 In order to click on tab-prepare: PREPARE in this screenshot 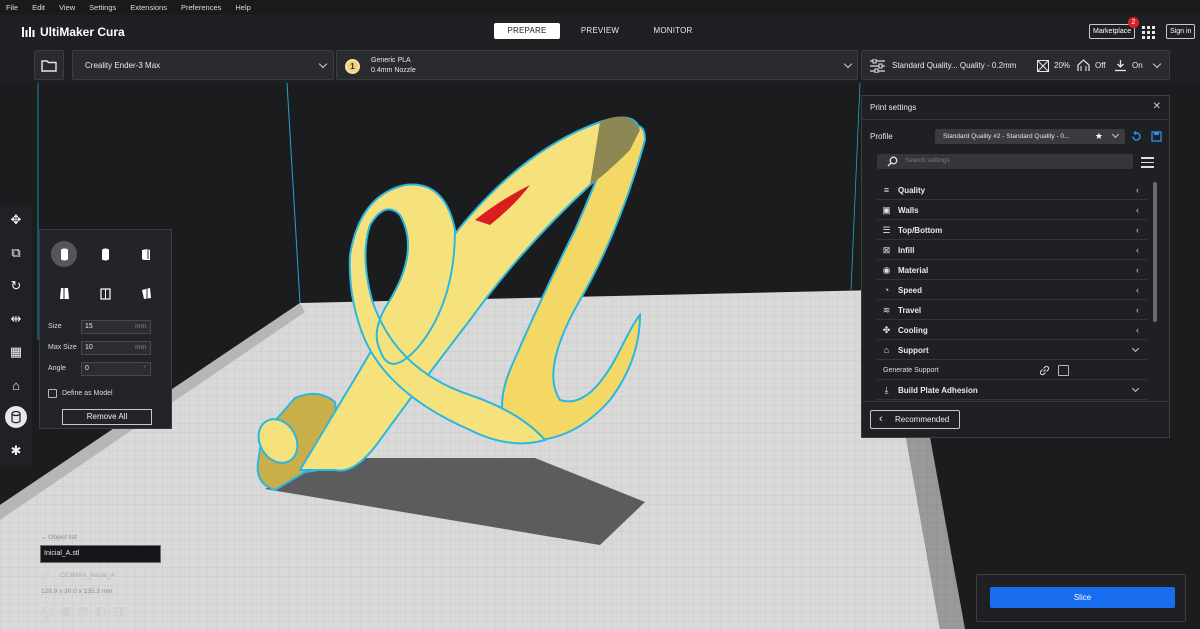, I will do `click(527, 31)`.